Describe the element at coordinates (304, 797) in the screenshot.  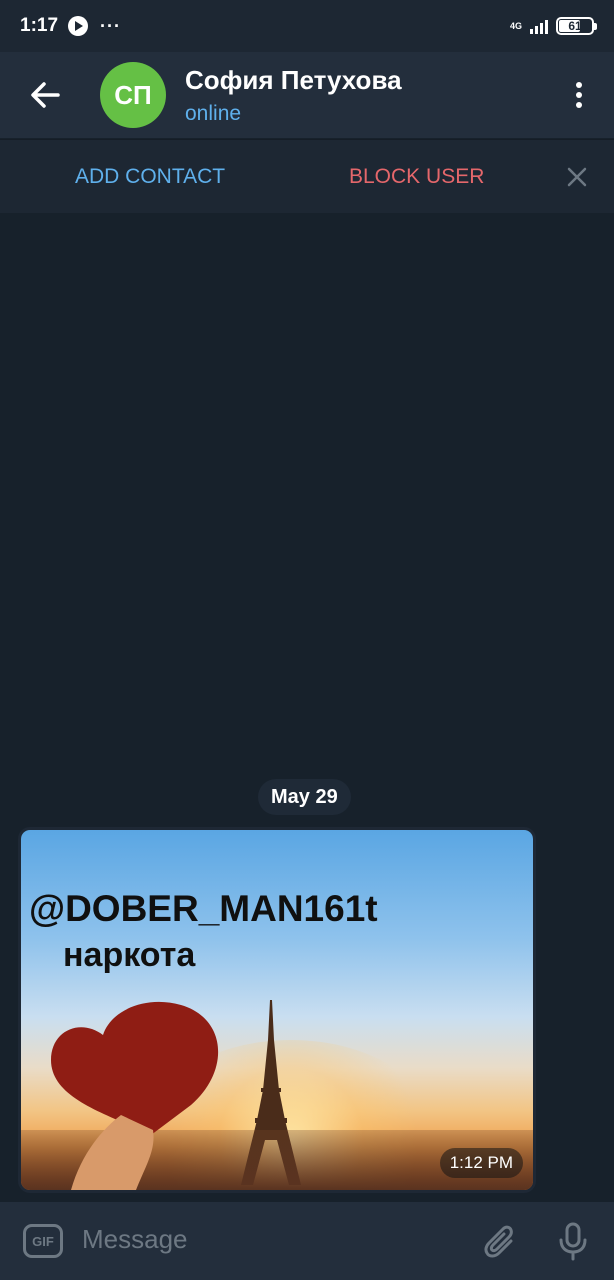
I see `date-separator: May 29` at that location.